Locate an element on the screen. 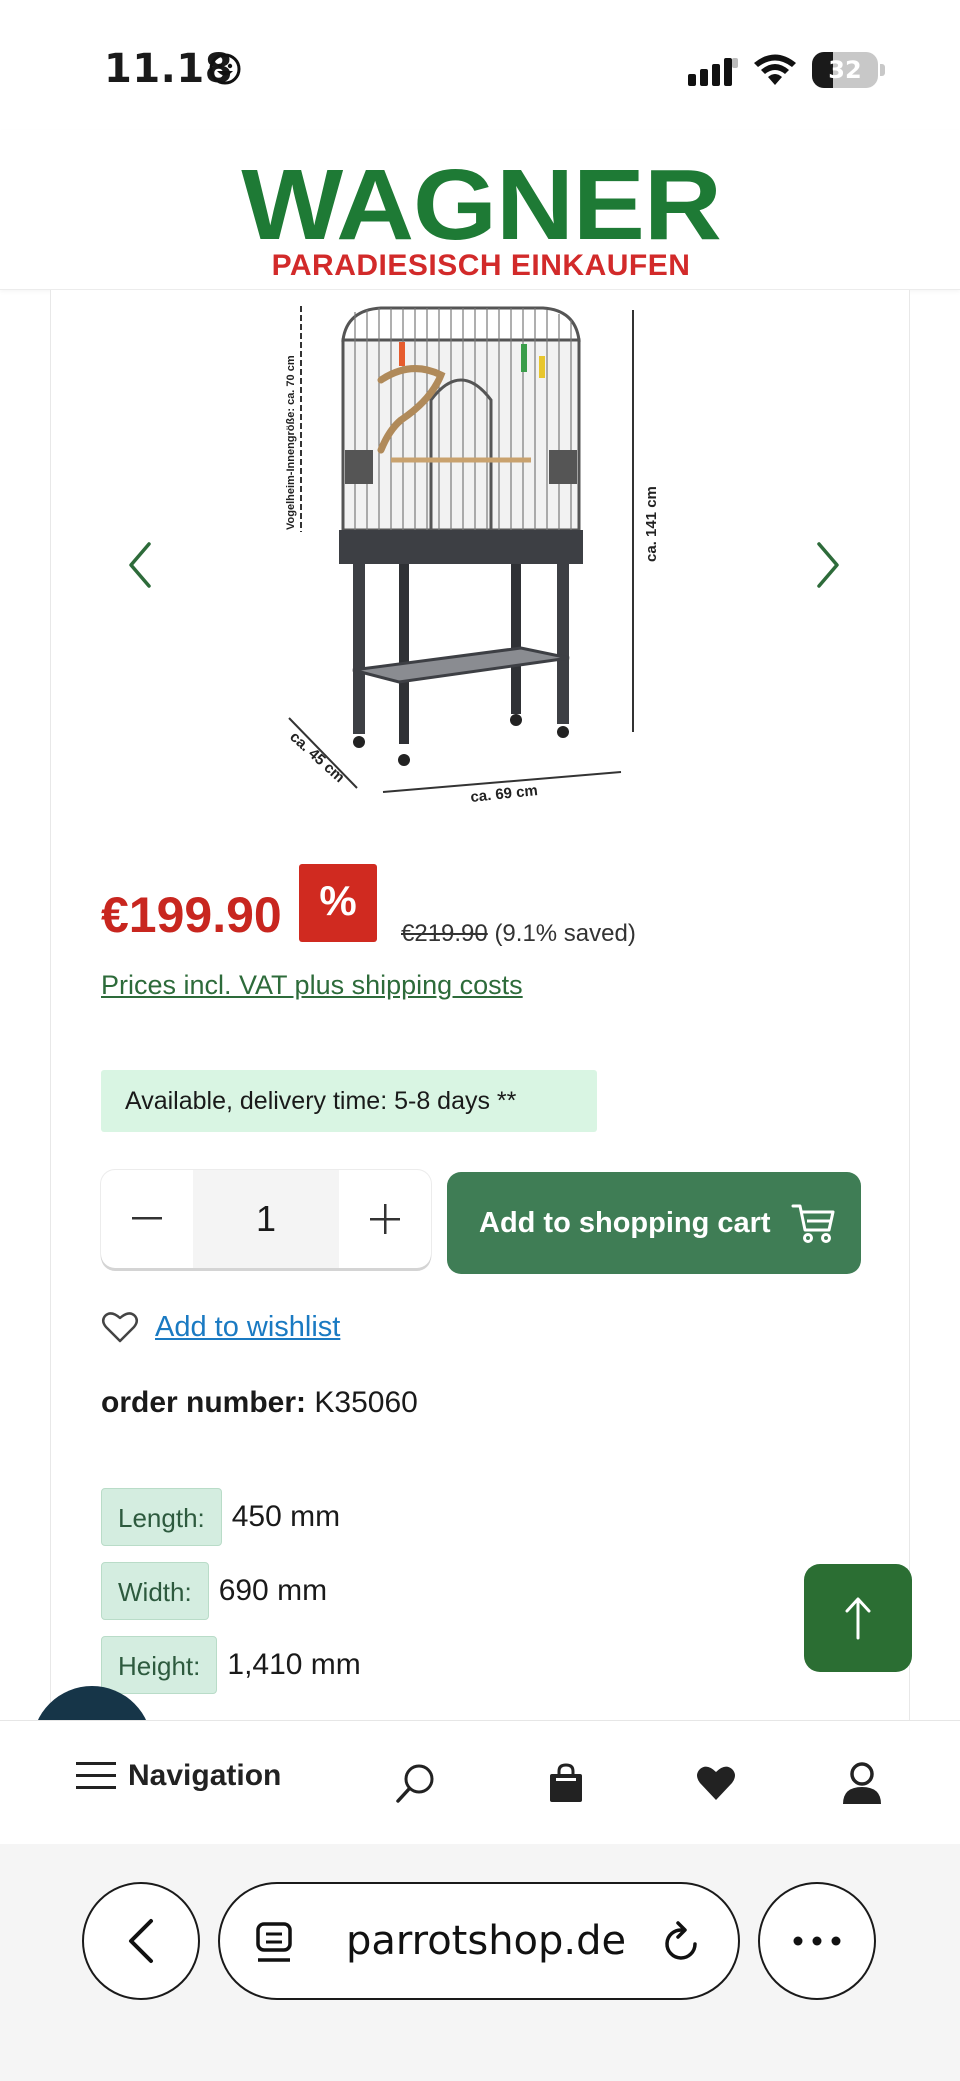 This screenshot has height=2081, width=960. browser-more-button is located at coordinates (817, 1941).